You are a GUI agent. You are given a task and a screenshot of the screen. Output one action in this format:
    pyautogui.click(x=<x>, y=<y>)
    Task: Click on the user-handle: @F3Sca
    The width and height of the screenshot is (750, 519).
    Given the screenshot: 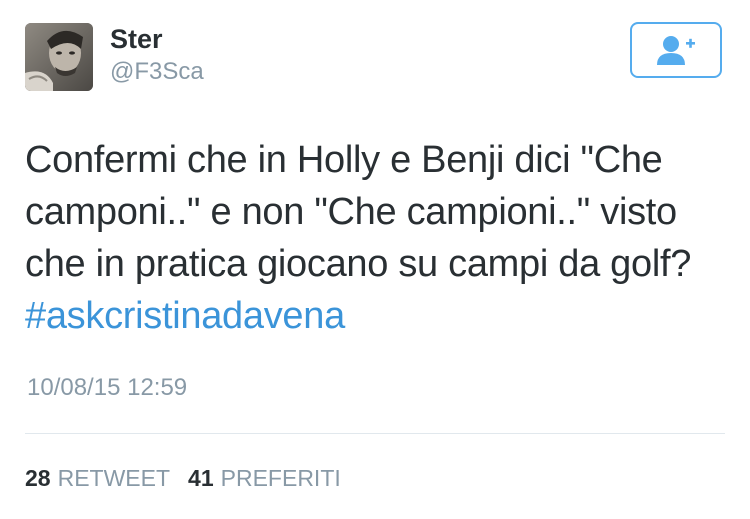 What is the action you would take?
    pyautogui.click(x=157, y=72)
    